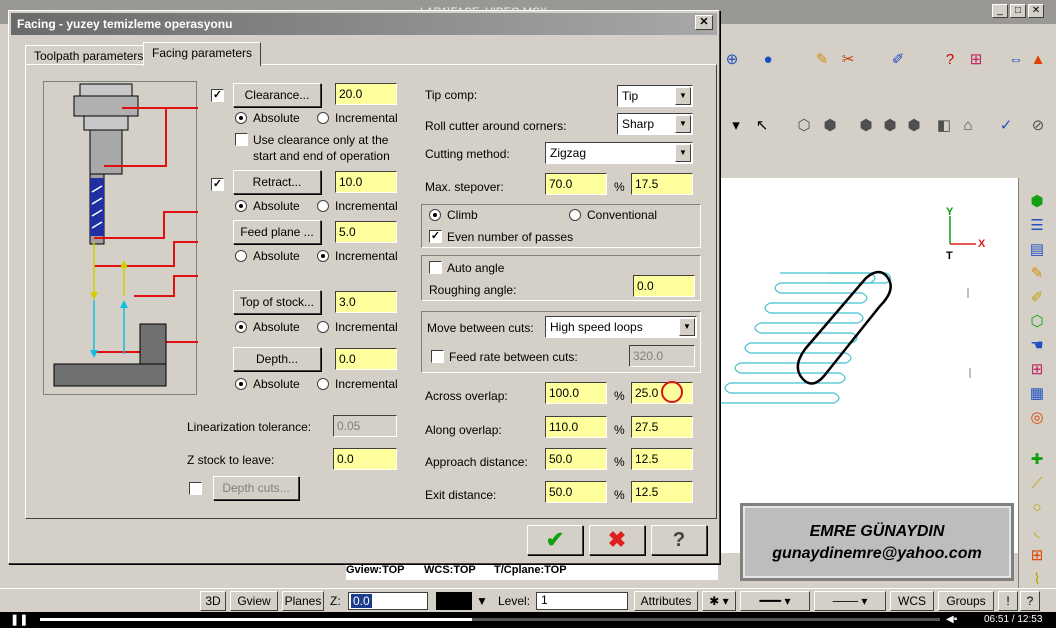 The image size is (1056, 628). Describe the element at coordinates (1037, 370) in the screenshot. I see `ops-icon: ⊞` at that location.